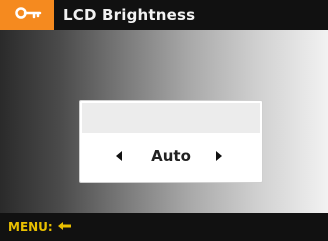  I want to click on bottom-hint-bar: MENU:, so click(164, 227).